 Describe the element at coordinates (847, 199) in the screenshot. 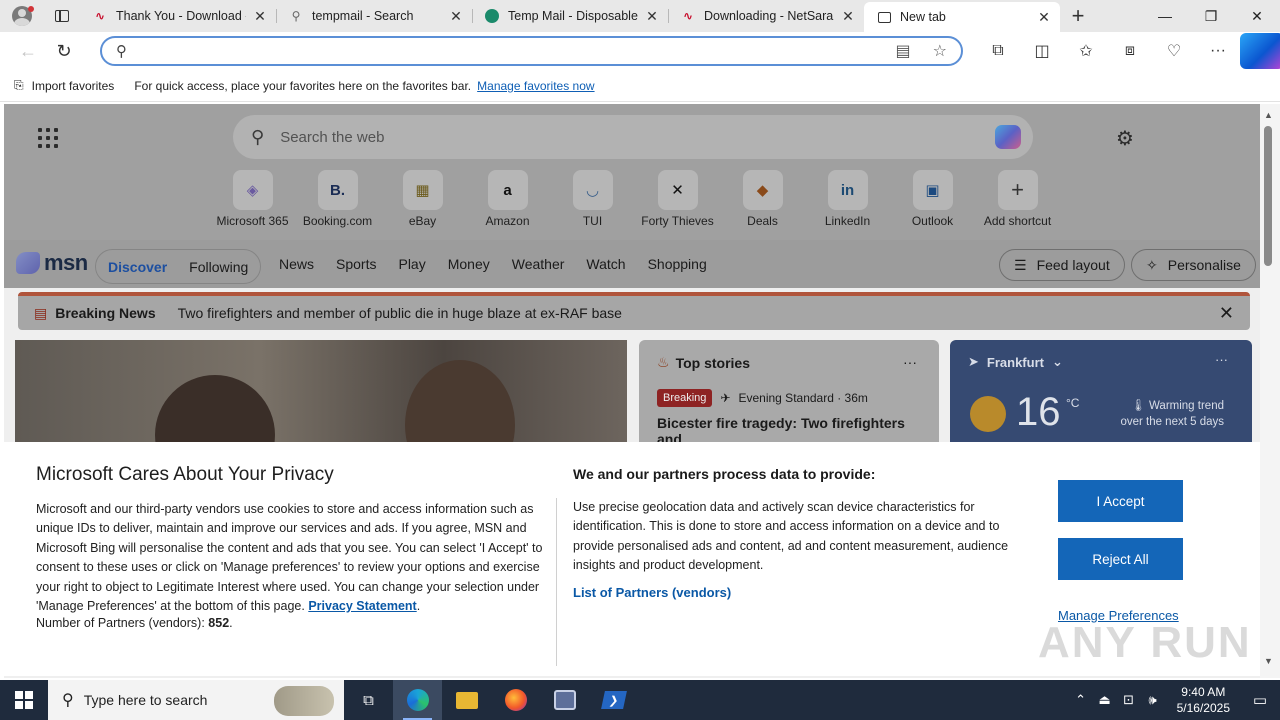

I see `shortcut-linkedin: in LinkedIn` at that location.